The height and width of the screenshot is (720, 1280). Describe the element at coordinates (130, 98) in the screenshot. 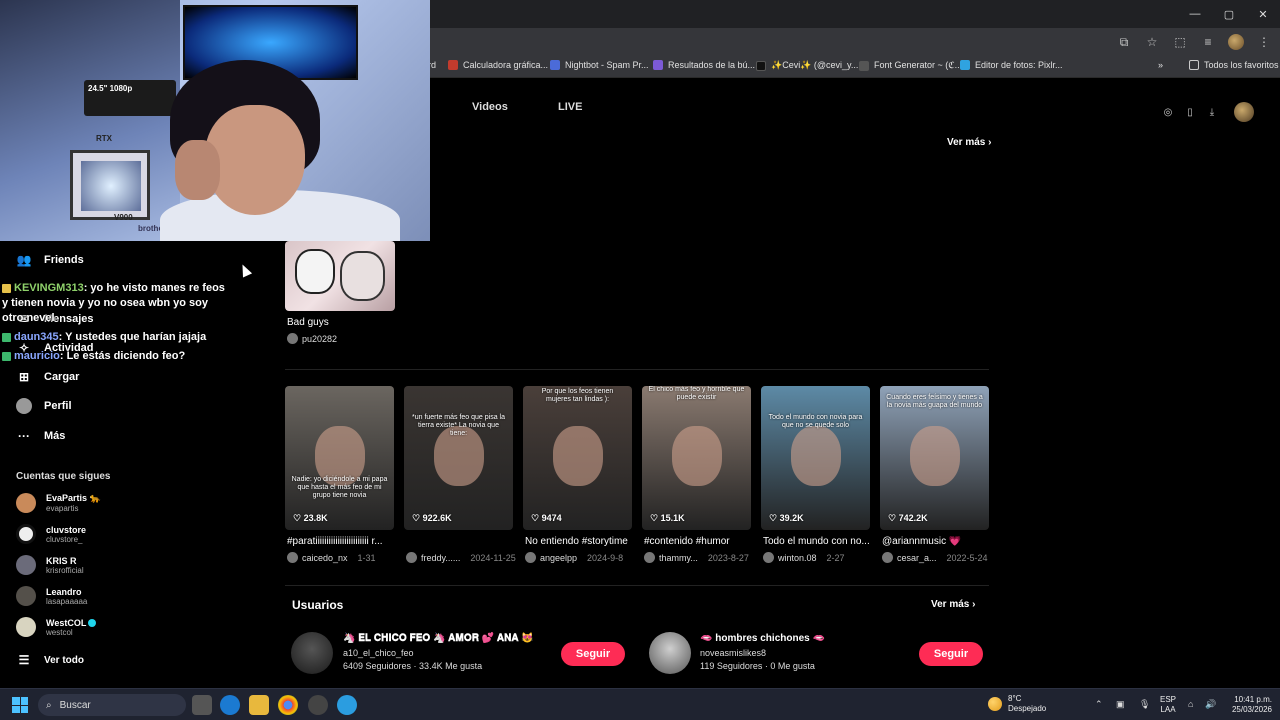

I see `monitor-box: 24.5" 1080p` at that location.